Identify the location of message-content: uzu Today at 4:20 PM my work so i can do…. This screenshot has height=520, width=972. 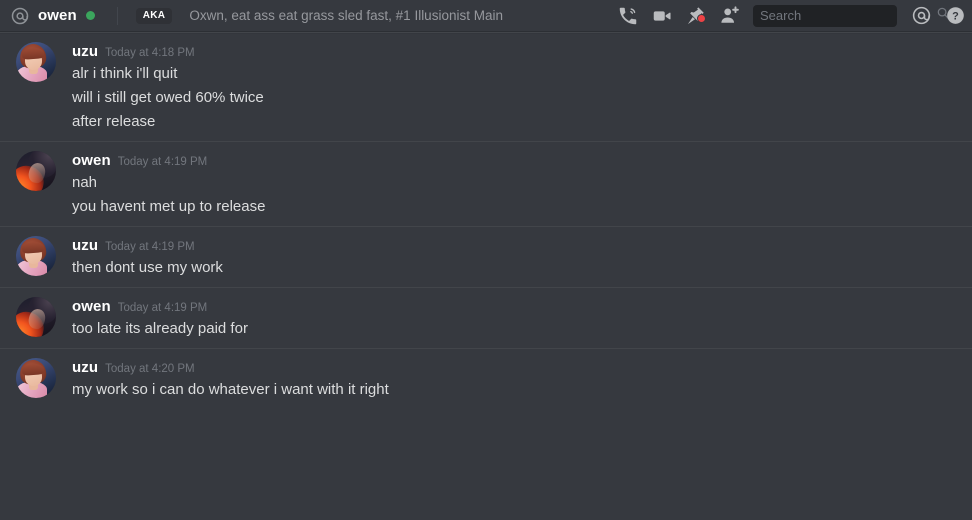
(516, 379).